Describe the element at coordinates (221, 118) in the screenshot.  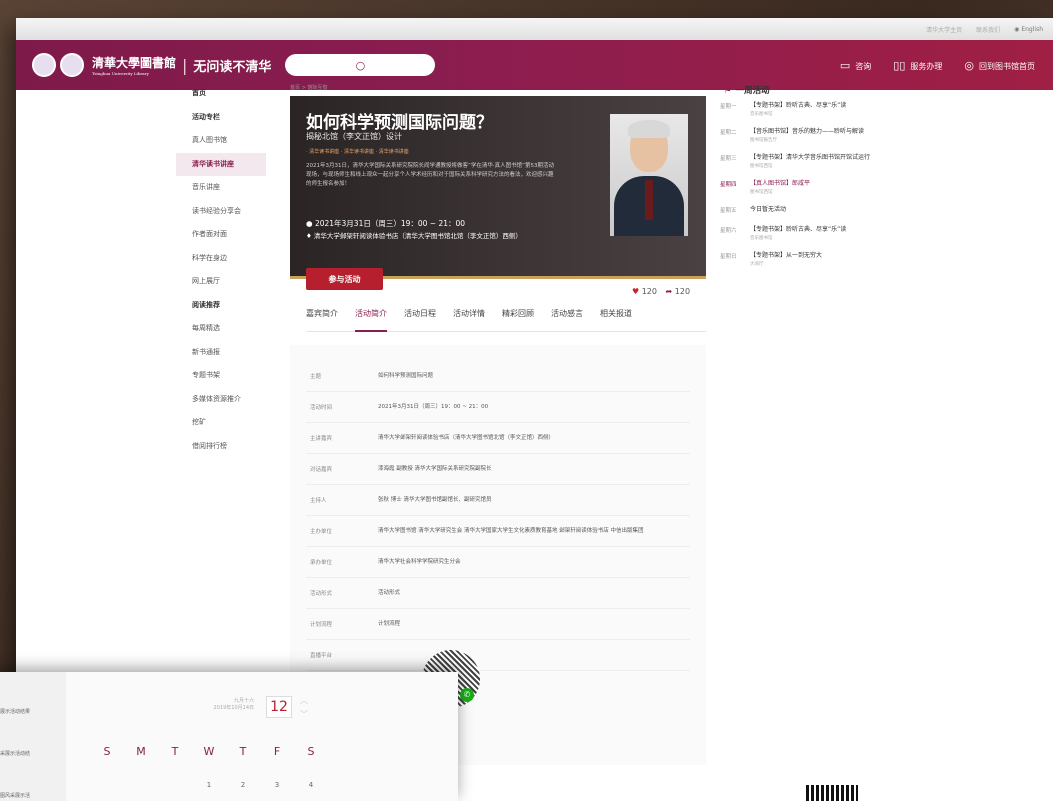
I see `sidebar-item: 活动专栏` at that location.